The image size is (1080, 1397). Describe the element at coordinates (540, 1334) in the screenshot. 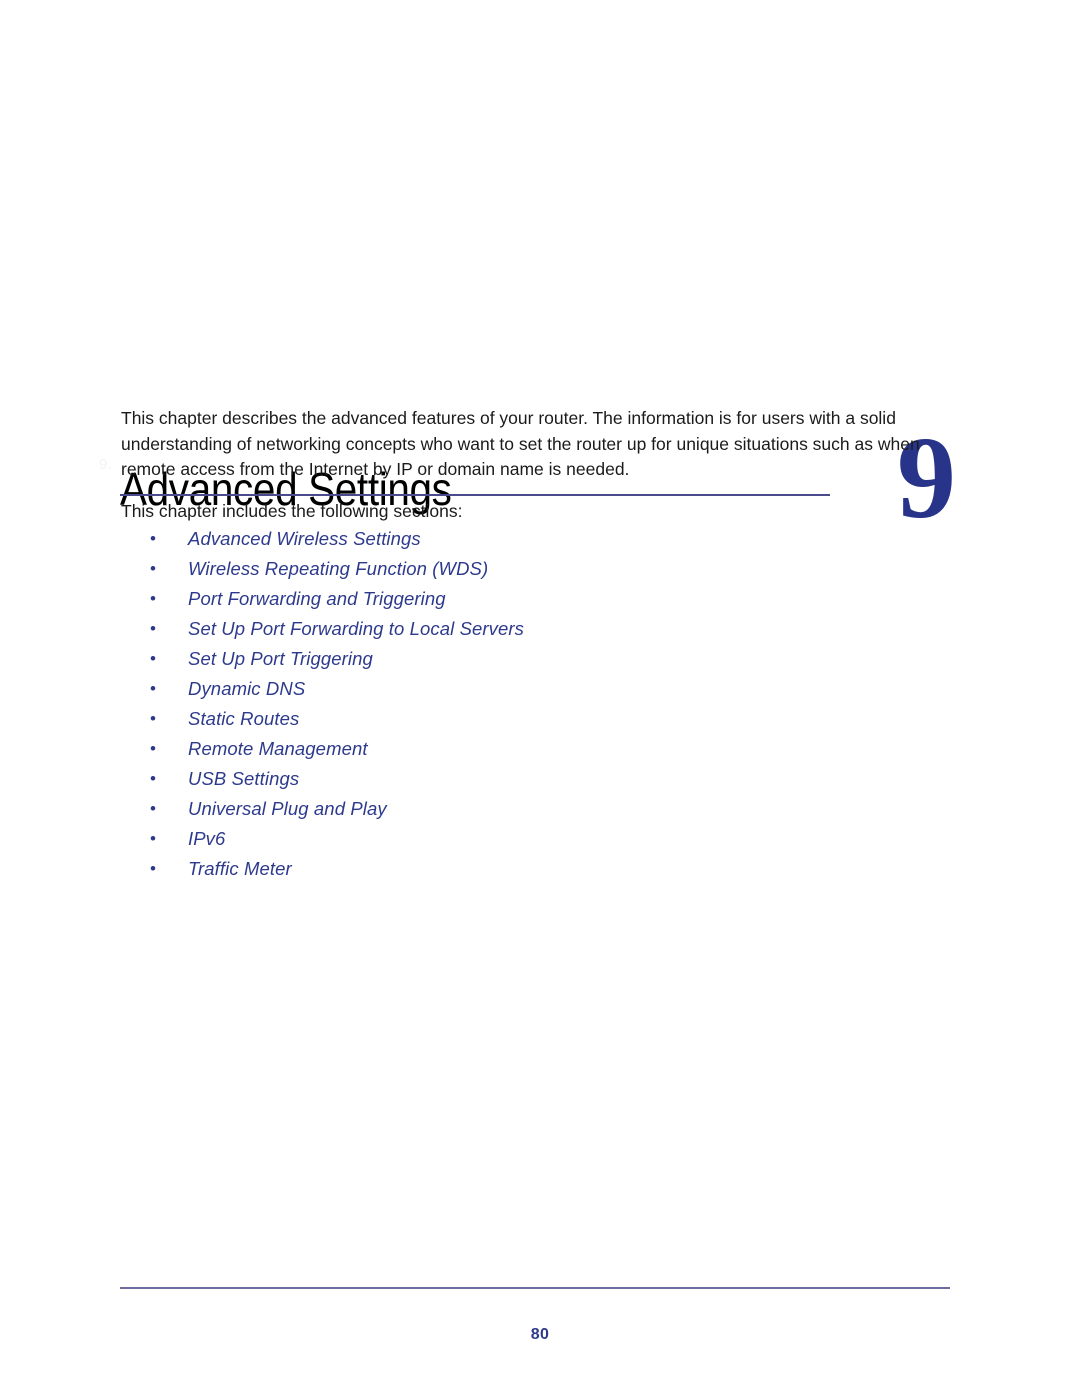

I see `page-number: 80` at that location.